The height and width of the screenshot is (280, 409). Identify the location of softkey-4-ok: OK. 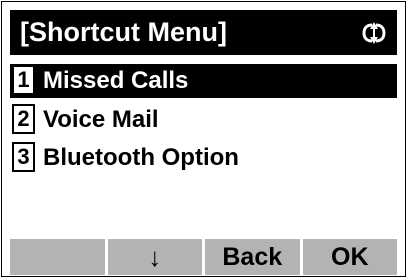
(349, 257).